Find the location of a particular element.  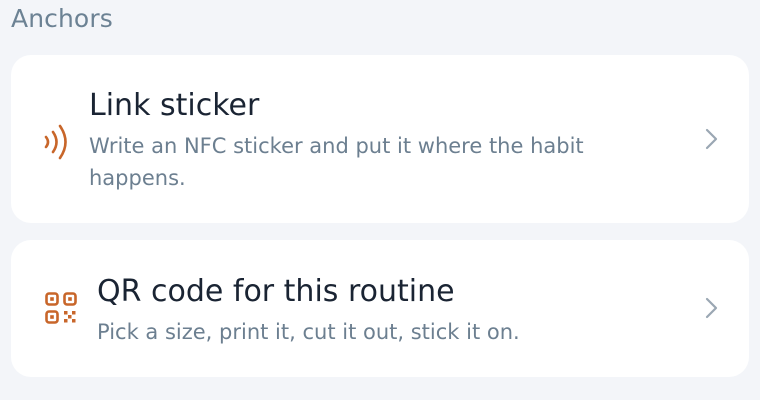

qr-code-icon is located at coordinates (61, 308).